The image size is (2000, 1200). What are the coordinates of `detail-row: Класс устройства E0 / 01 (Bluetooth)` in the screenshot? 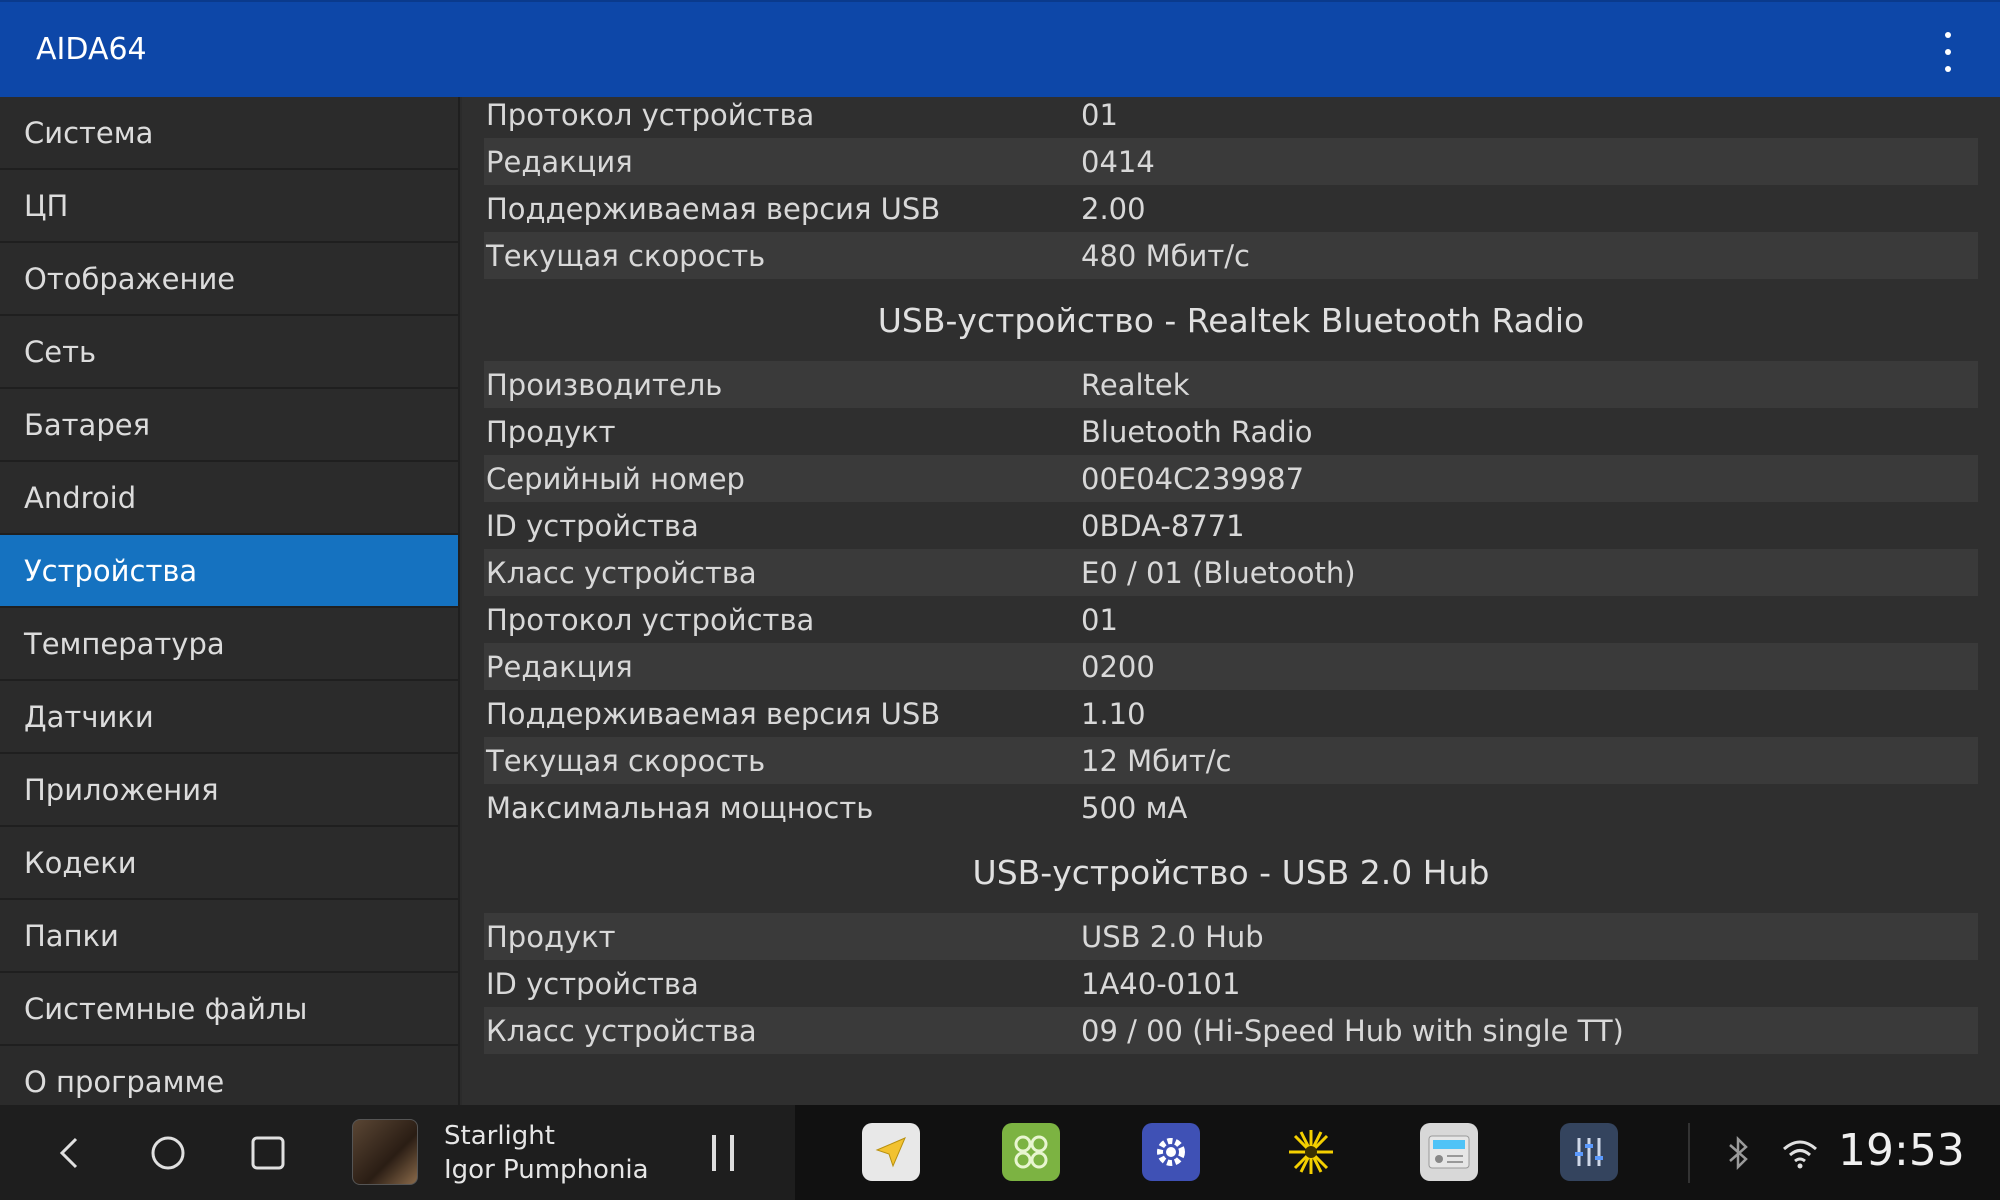 It's located at (1231, 572).